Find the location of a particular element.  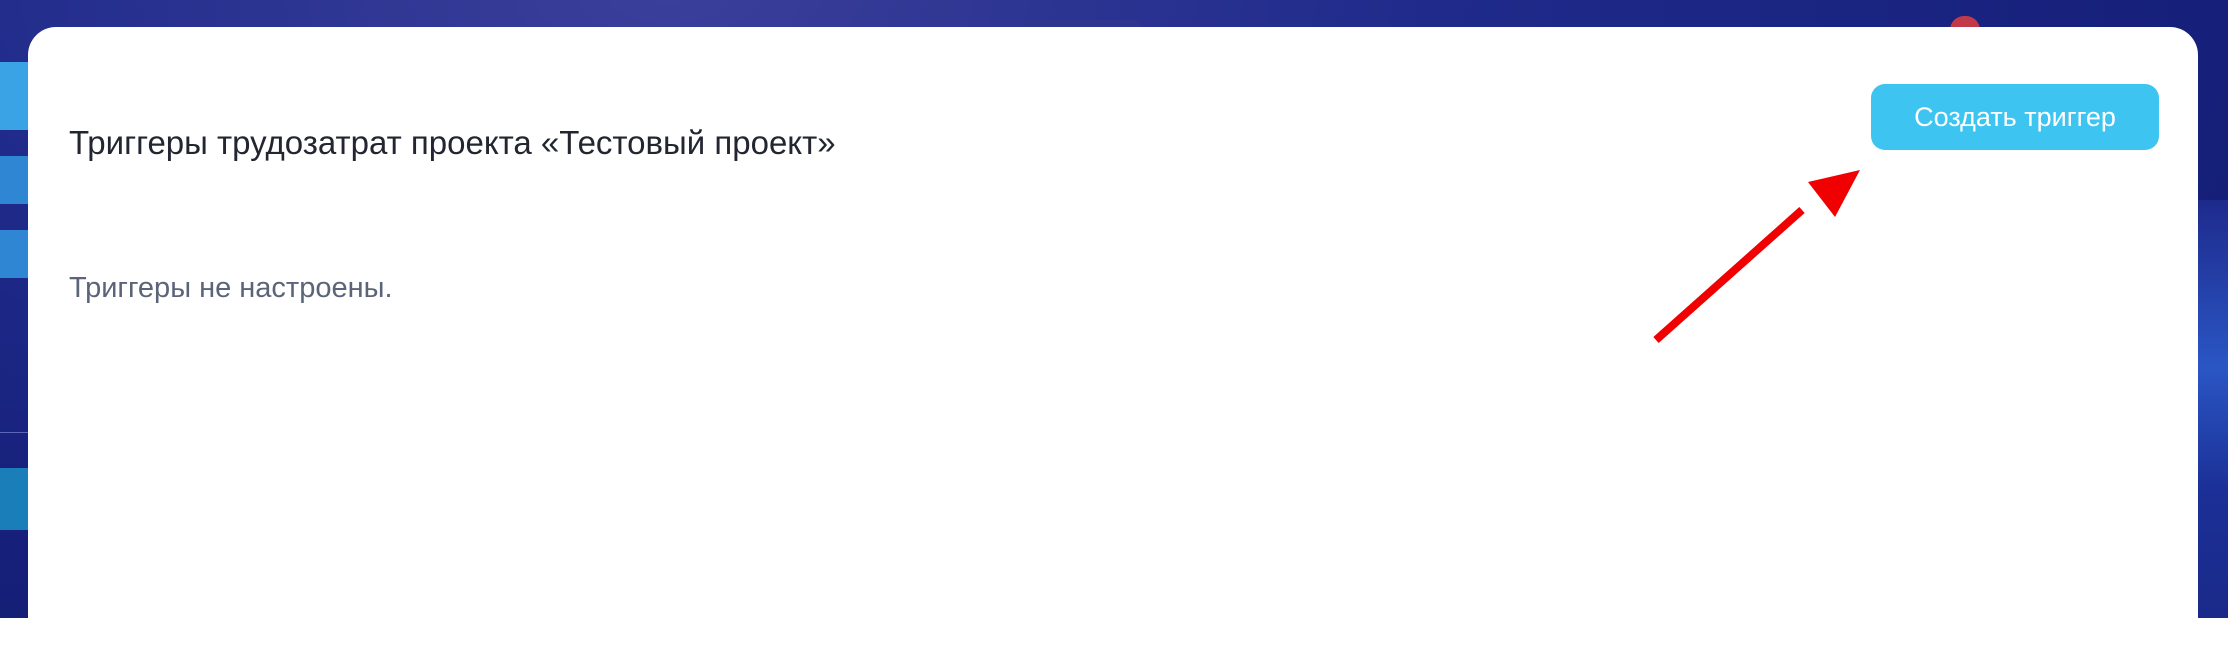

background-decoration is located at coordinates (2213, 409).